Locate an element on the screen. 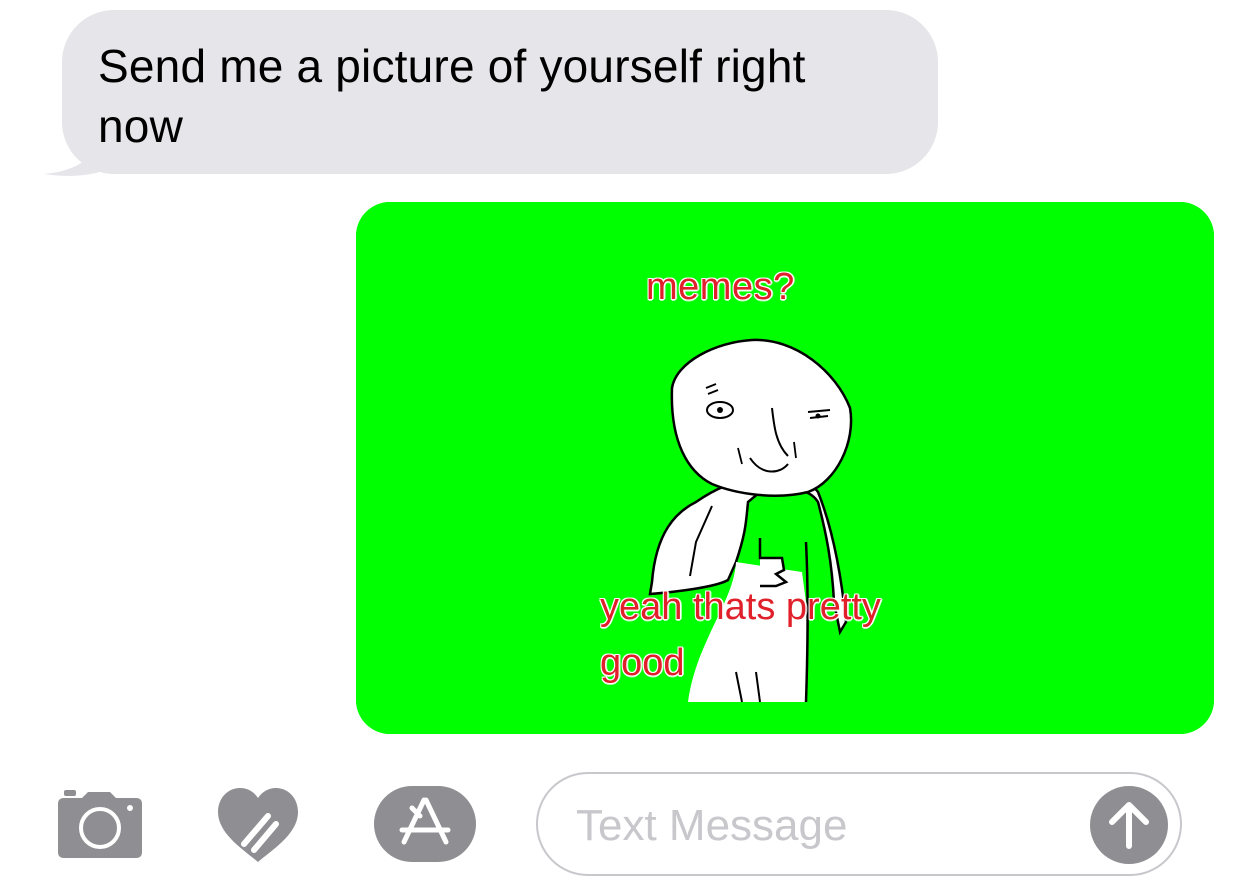 The width and height of the screenshot is (1242, 888). send-arrow-icon is located at coordinates (1129, 825).